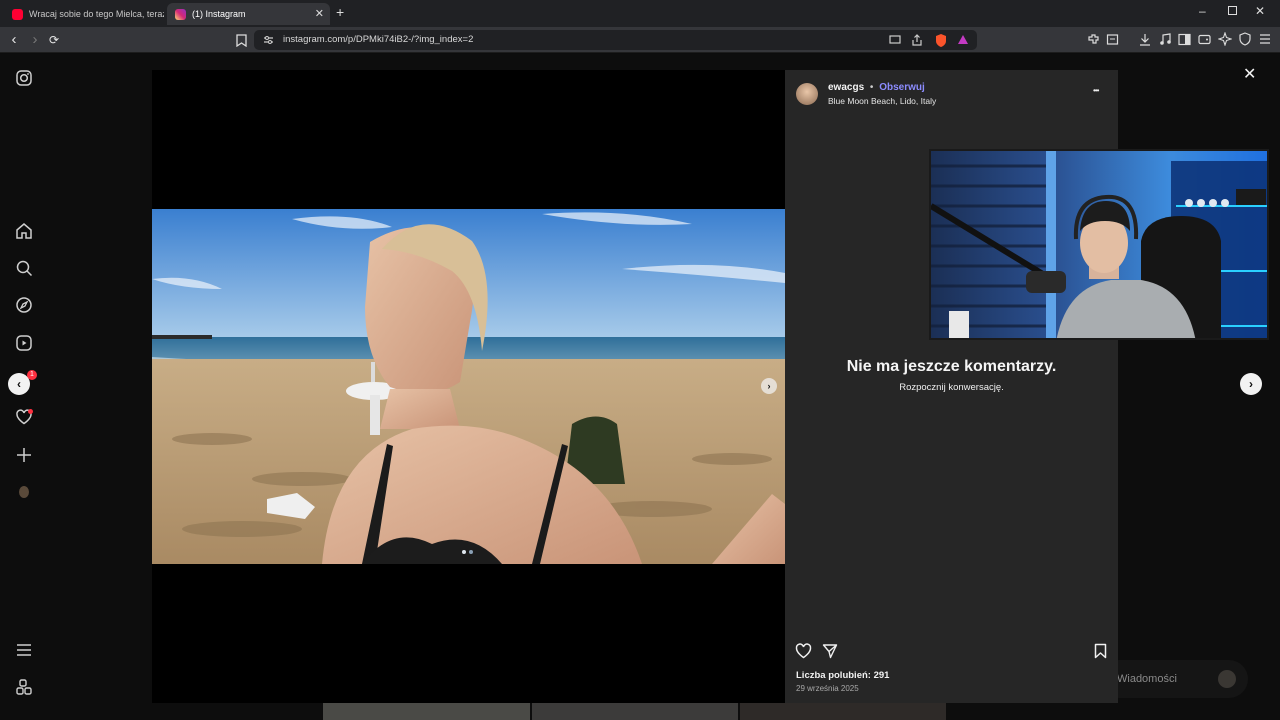 The image size is (1280, 720). What do you see at coordinates (1249, 74) in the screenshot?
I see `close-modal-icon: ✕` at bounding box center [1249, 74].